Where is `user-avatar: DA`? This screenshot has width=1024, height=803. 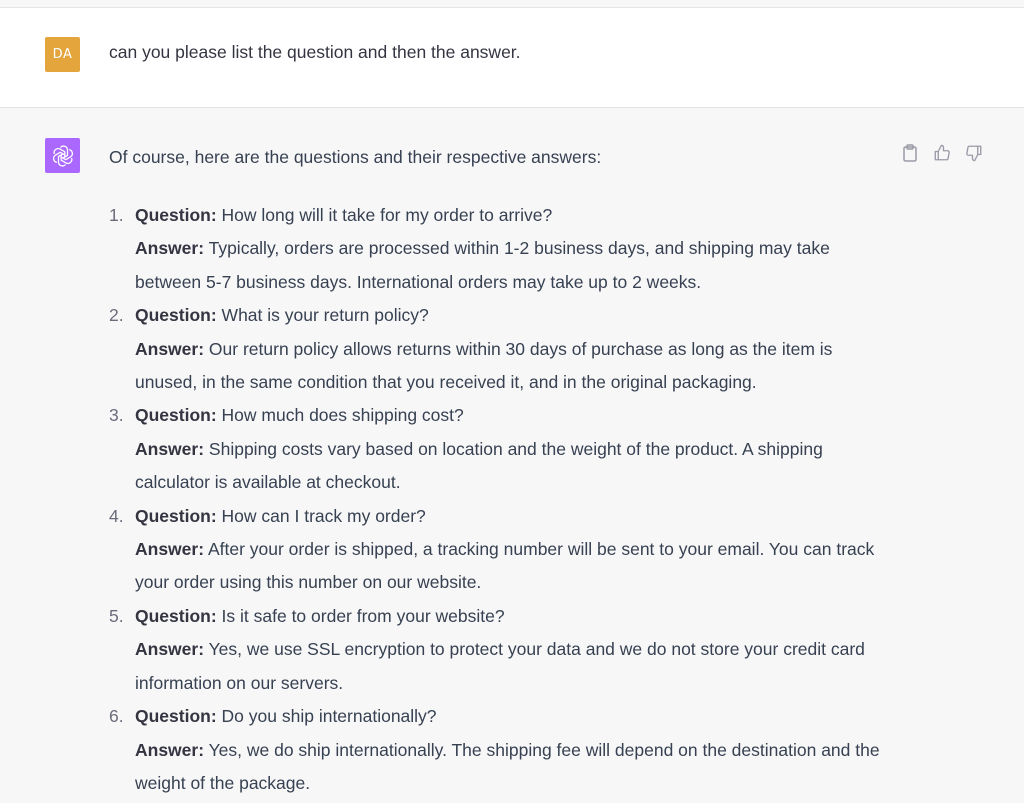 user-avatar: DA is located at coordinates (62, 54).